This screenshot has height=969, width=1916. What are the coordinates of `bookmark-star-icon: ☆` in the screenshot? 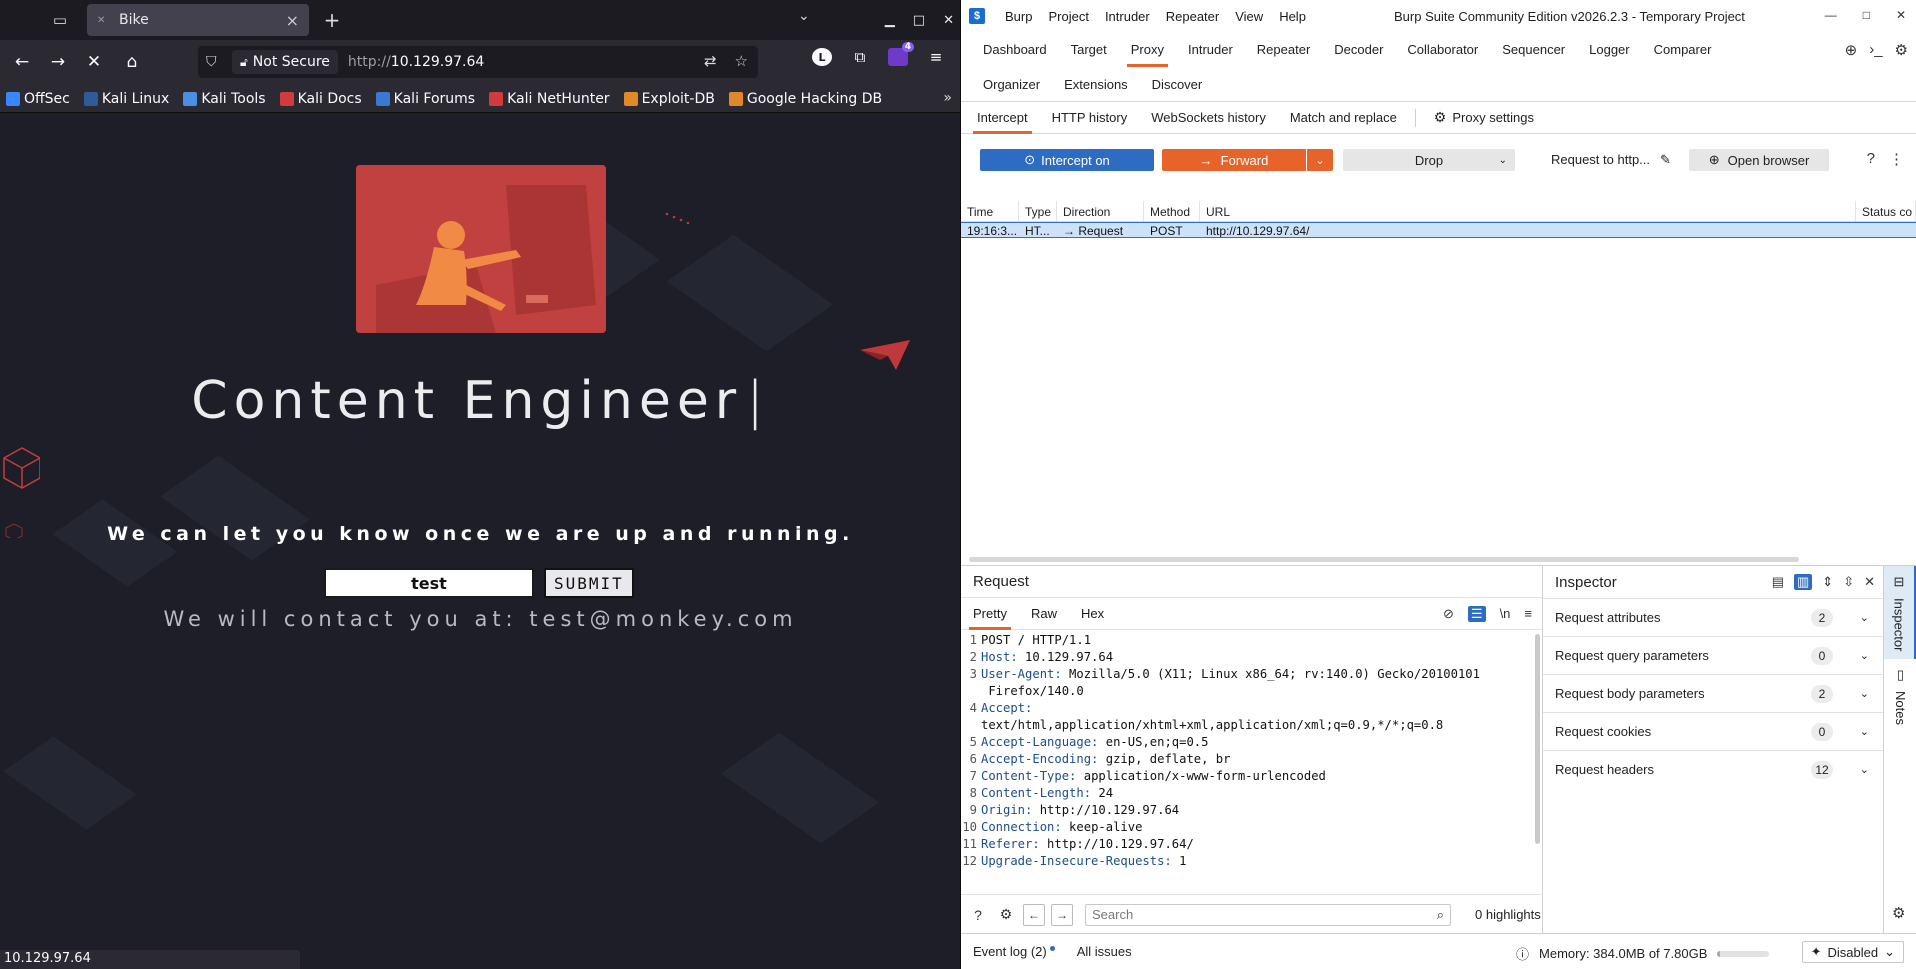 It's located at (741, 61).